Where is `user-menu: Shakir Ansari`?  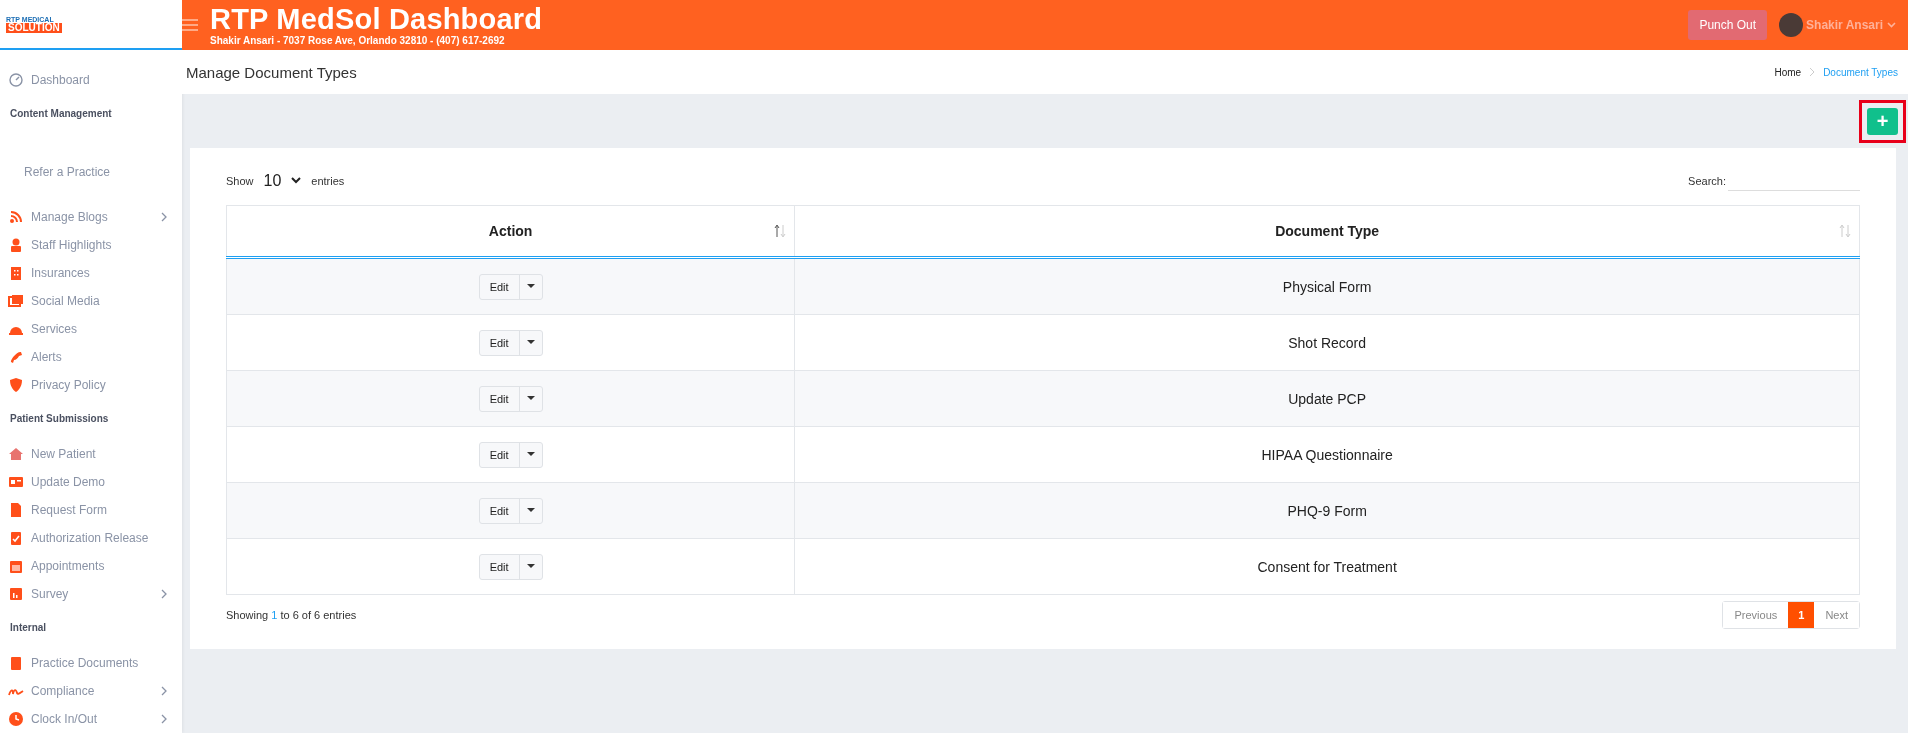 user-menu: Shakir Ansari is located at coordinates (1851, 25).